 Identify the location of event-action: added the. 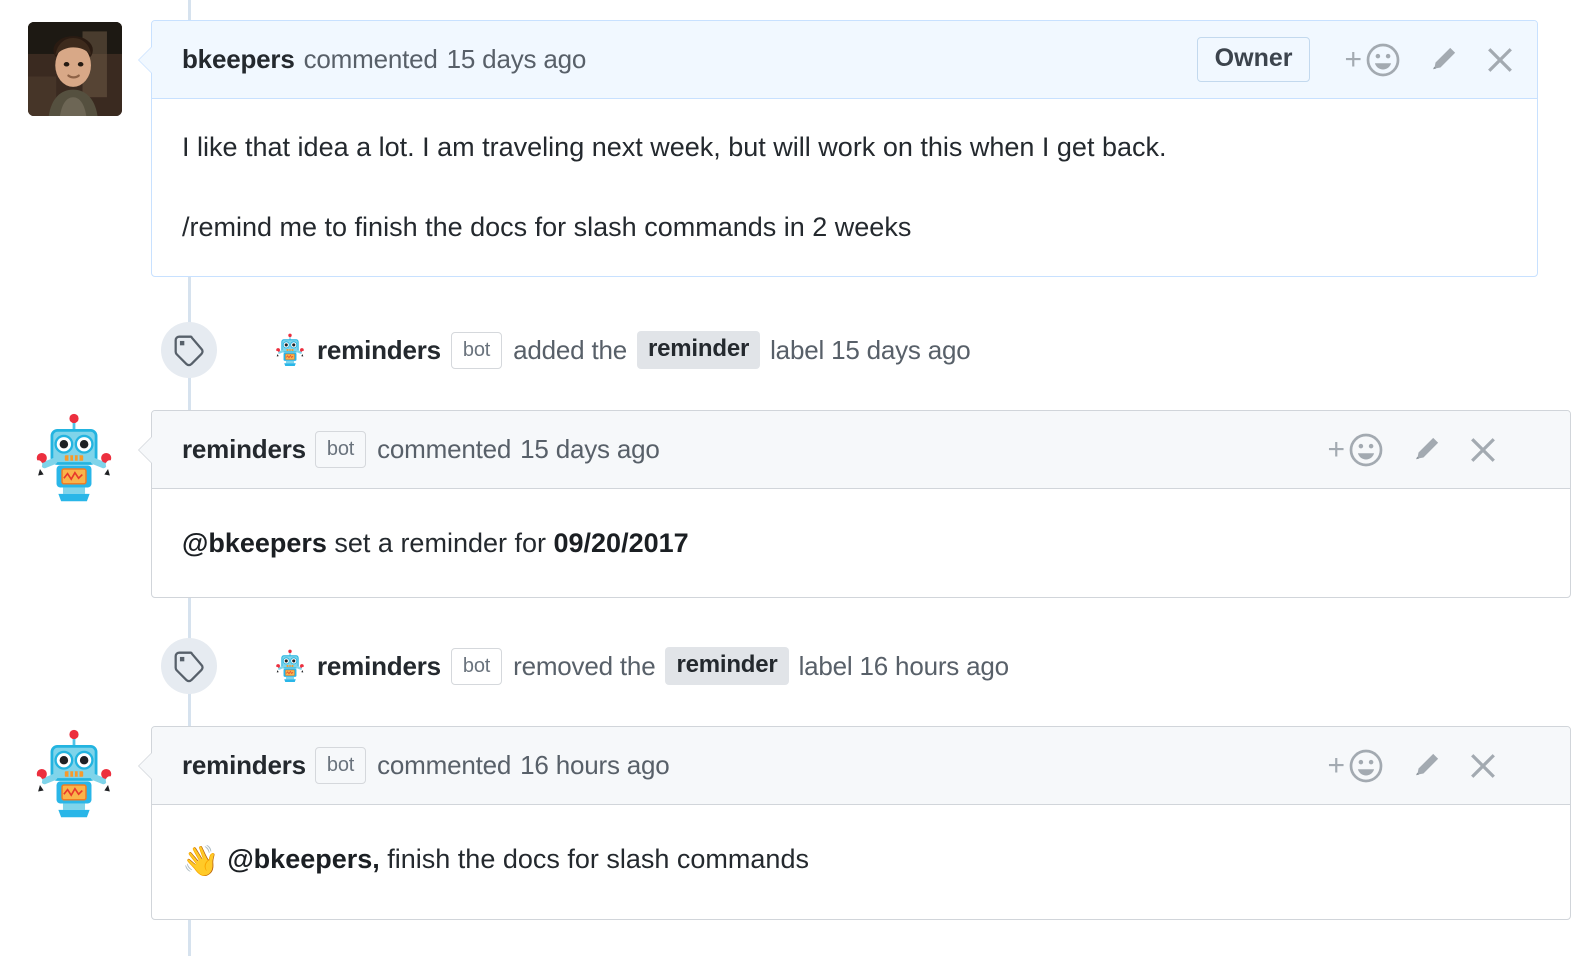
(570, 349).